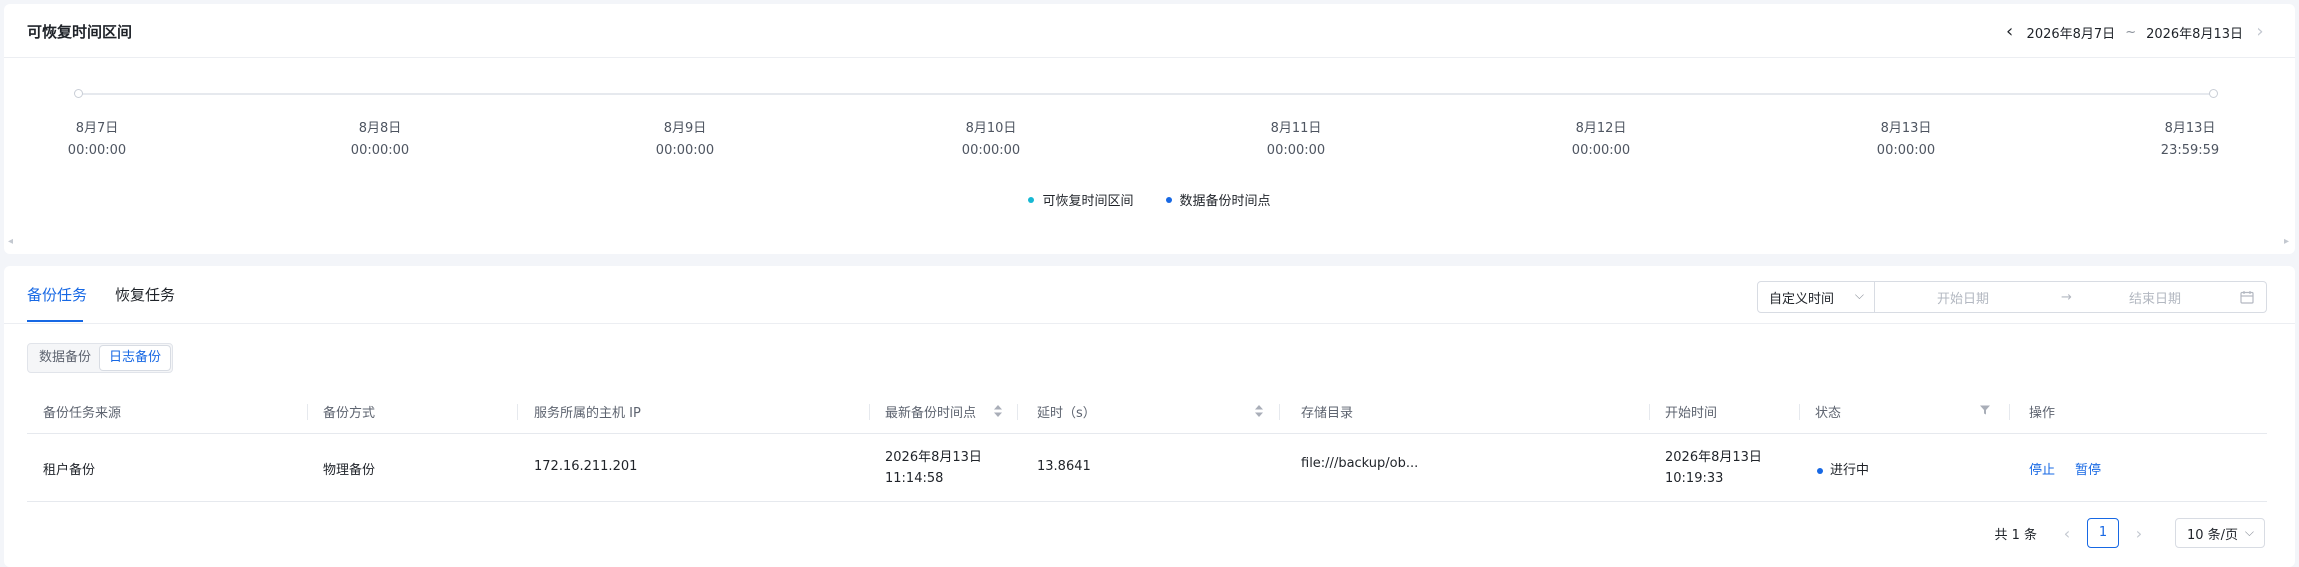 This screenshot has height=567, width=2299. I want to click on timeline-tick: 8月9日 00:00:00, so click(685, 140).